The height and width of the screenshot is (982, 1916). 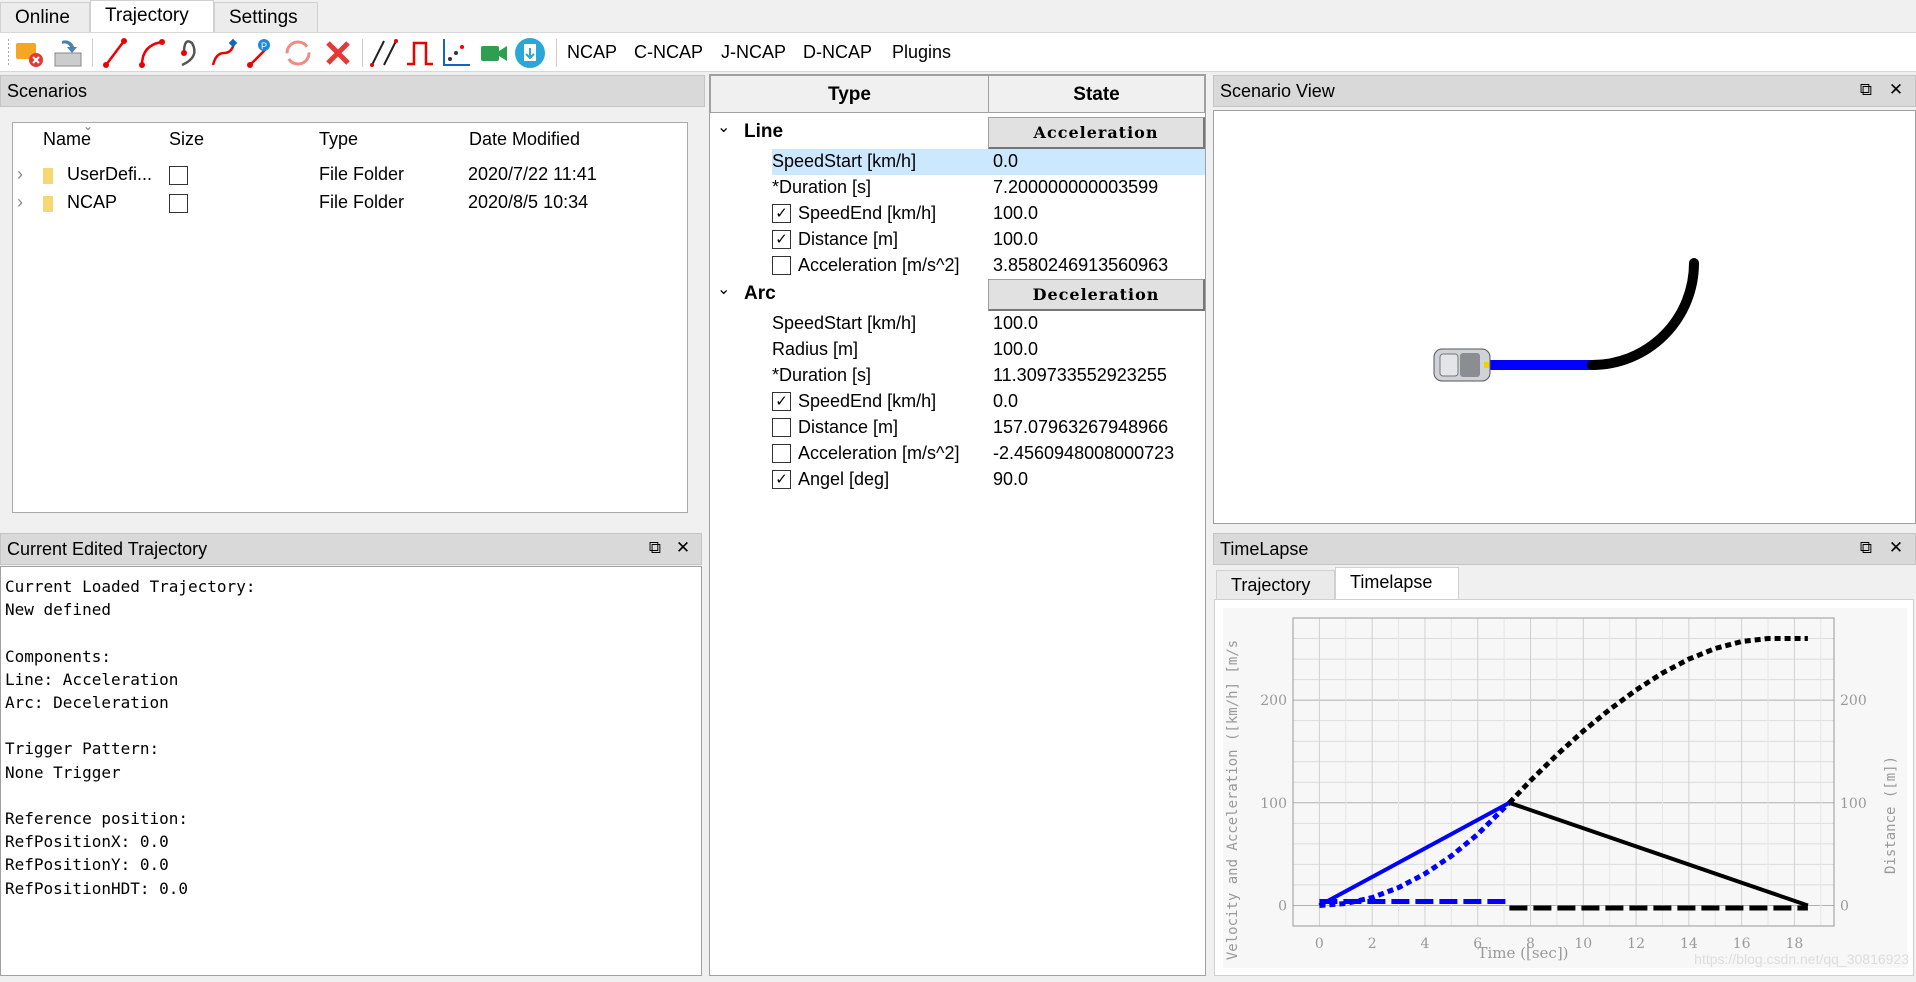 What do you see at coordinates (867, 401) in the screenshot?
I see `property-label: SpeedEnd [km/h]` at bounding box center [867, 401].